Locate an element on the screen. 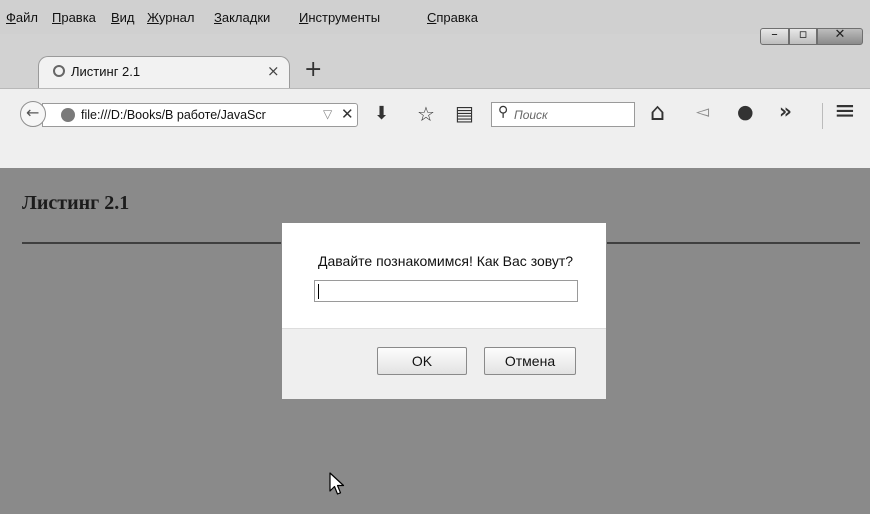 The width and height of the screenshot is (870, 514). stop-icon: ✕ is located at coordinates (347, 114).